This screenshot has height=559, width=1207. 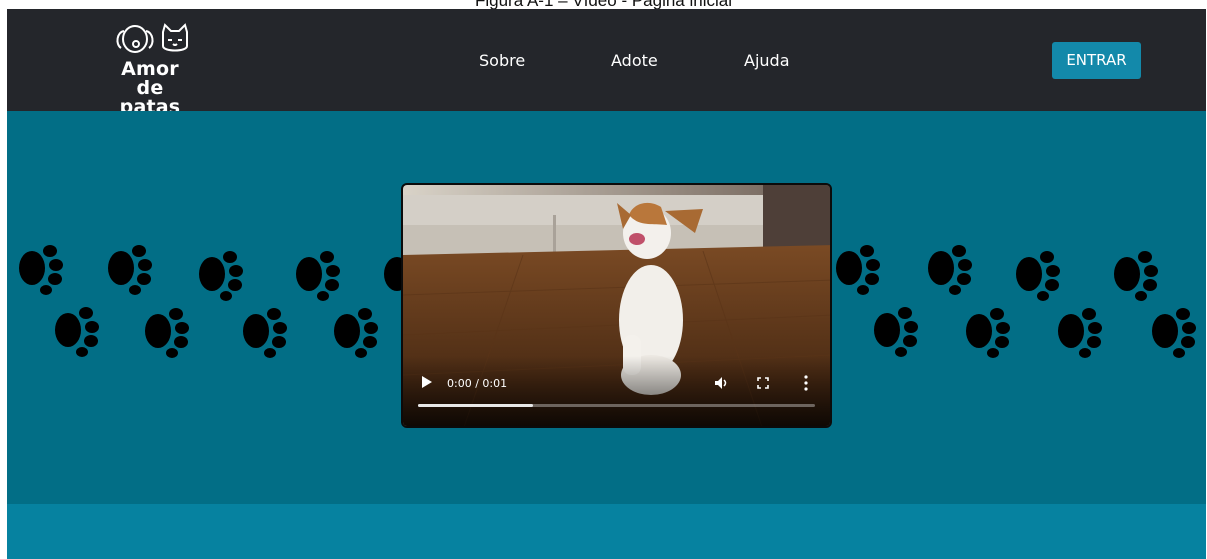 I want to click on video-progress-bar, so click(x=616, y=405).